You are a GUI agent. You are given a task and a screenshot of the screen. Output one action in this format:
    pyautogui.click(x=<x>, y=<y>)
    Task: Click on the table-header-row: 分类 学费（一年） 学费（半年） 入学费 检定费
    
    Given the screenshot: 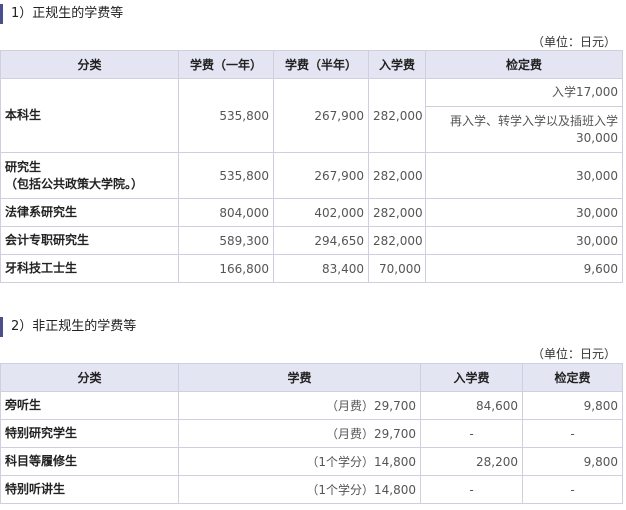 What is the action you would take?
    pyautogui.click(x=311, y=64)
    